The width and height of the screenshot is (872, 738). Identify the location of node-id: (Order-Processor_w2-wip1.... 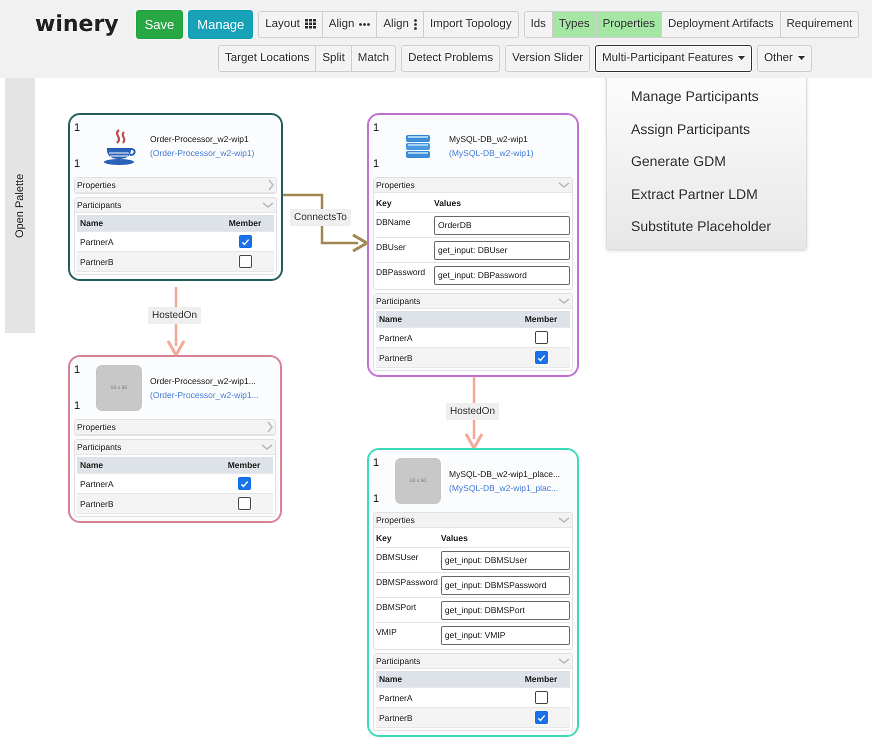
(204, 395).